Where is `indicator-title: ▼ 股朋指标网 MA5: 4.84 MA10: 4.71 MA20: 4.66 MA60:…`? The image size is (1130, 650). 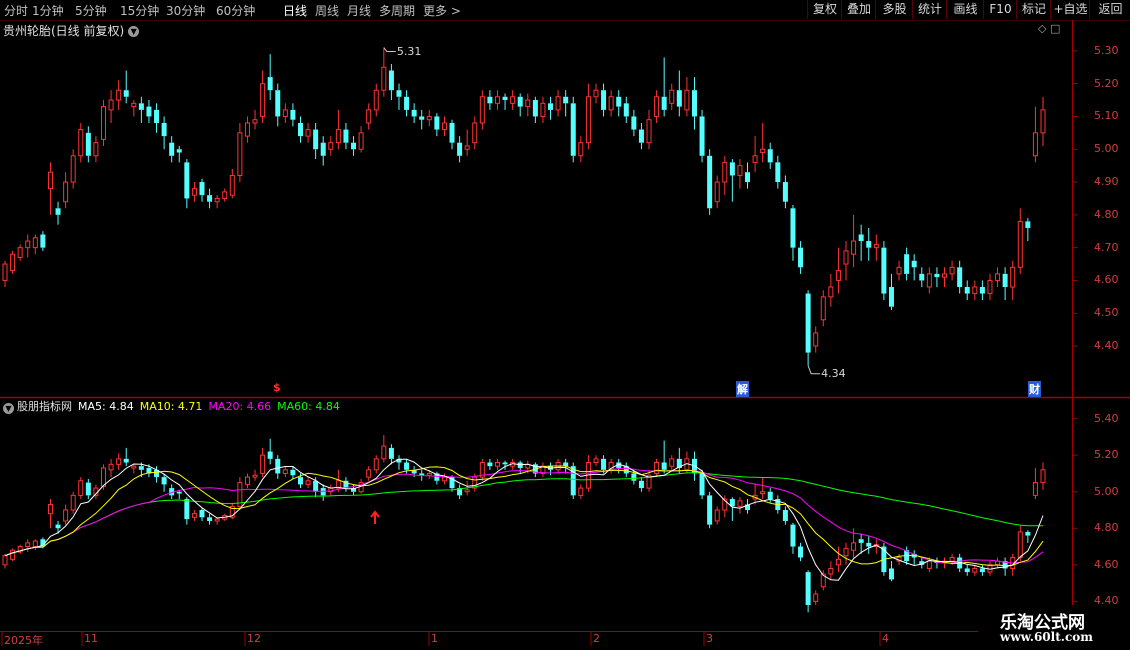
indicator-title: ▼ 股朋指标网 MA5: 4.84 MA10: 4.71 MA20: 4.66 MA60:… is located at coordinates (171, 406).